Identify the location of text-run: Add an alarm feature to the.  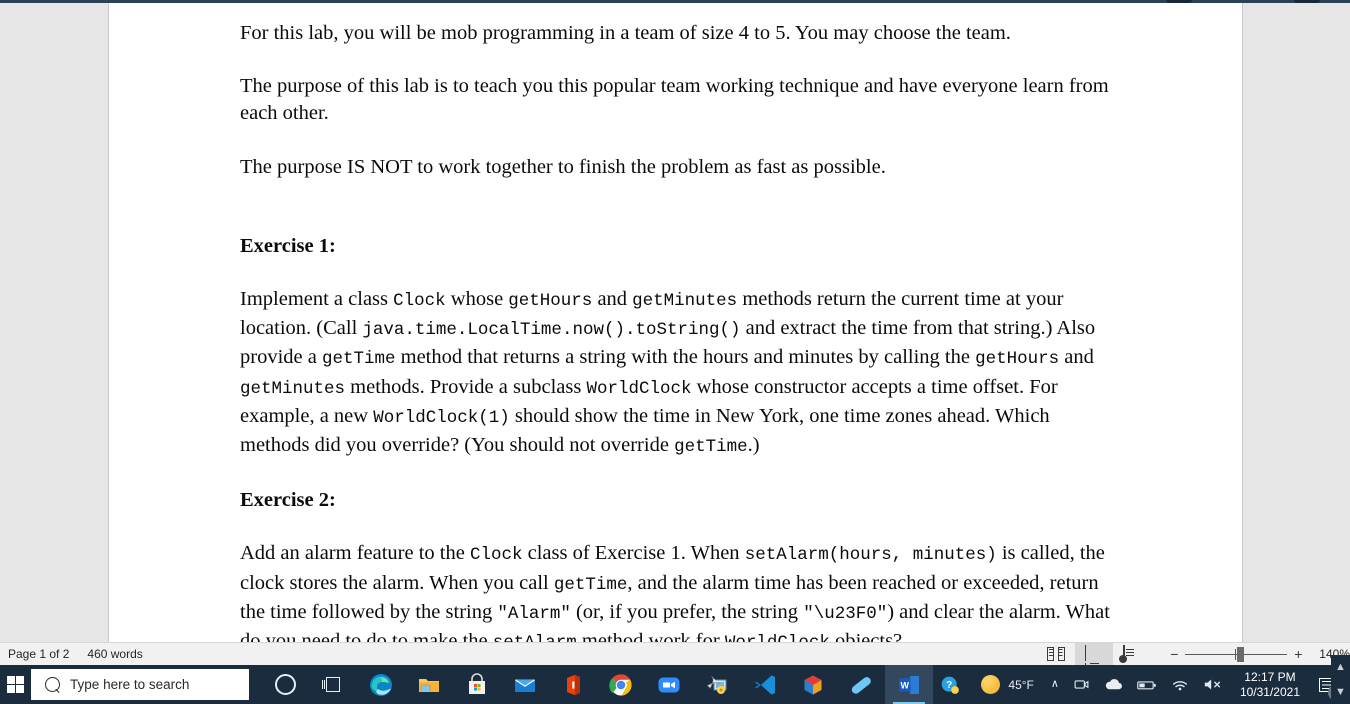
(355, 553).